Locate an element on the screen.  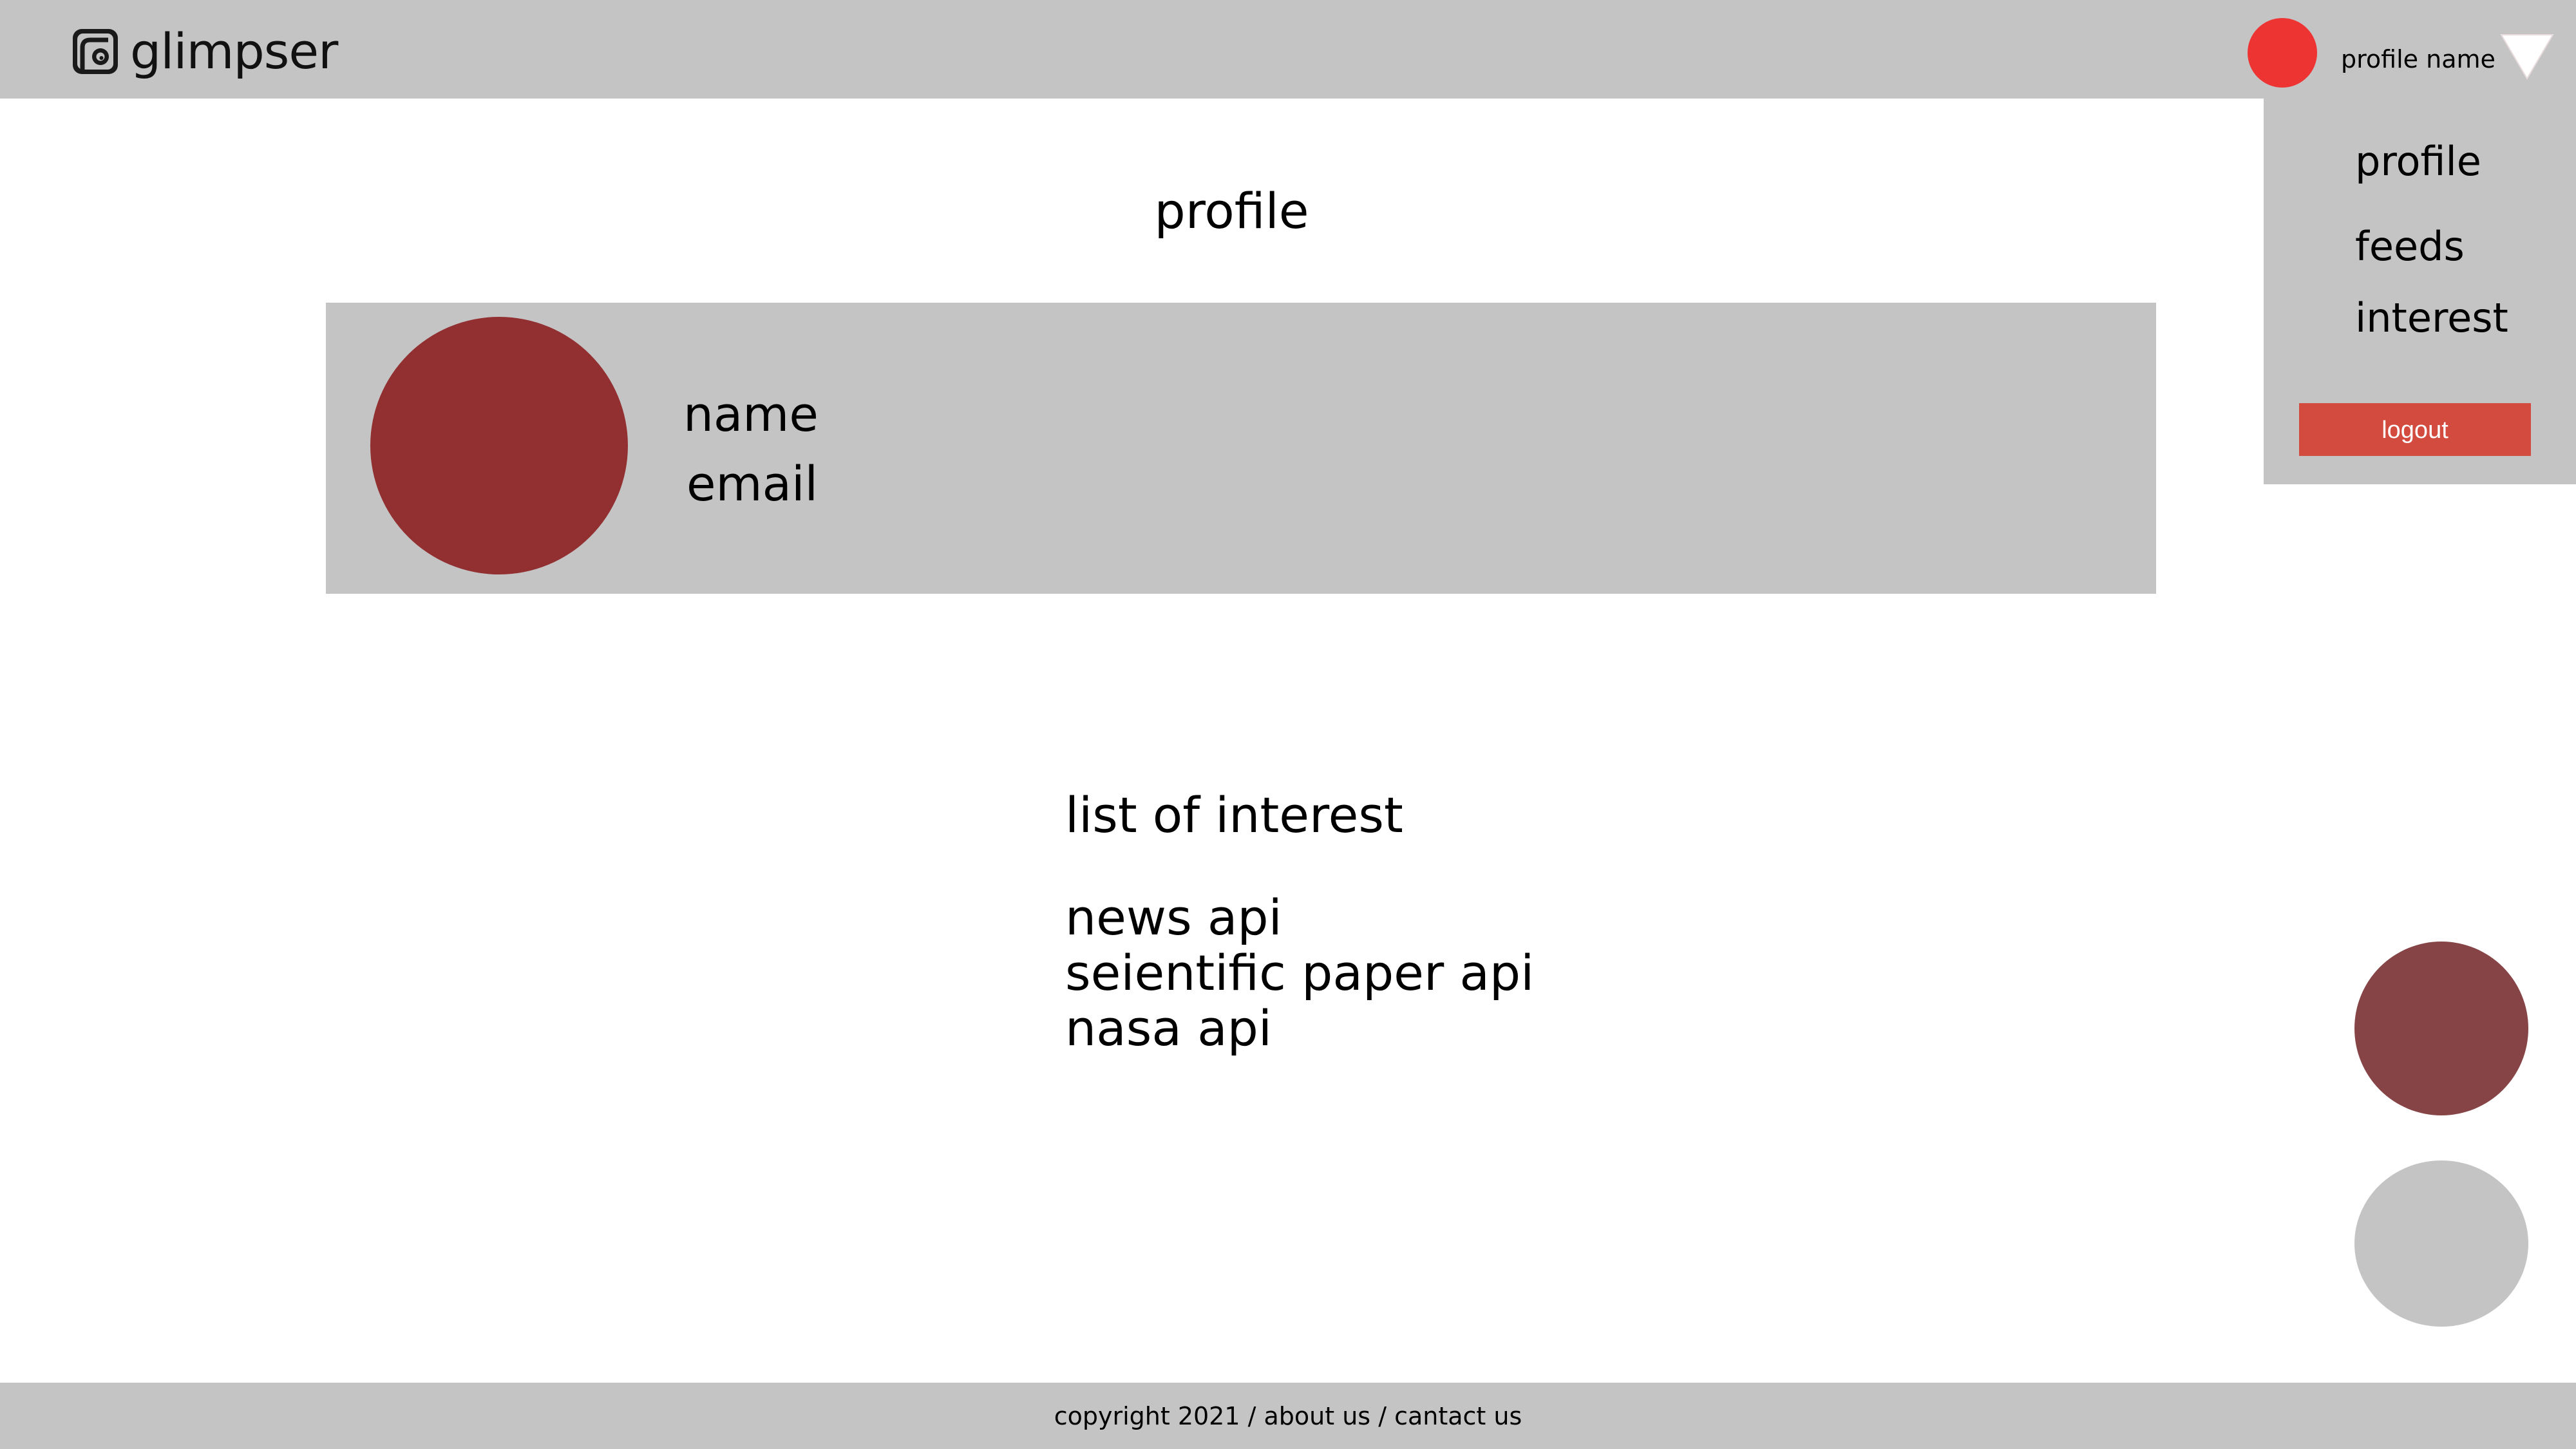
profile-avatar is located at coordinates (499, 446).